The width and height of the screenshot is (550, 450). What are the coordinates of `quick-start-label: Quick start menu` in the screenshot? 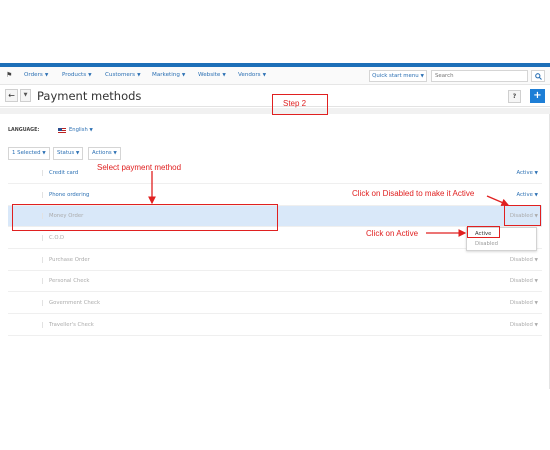 It's located at (395, 76).